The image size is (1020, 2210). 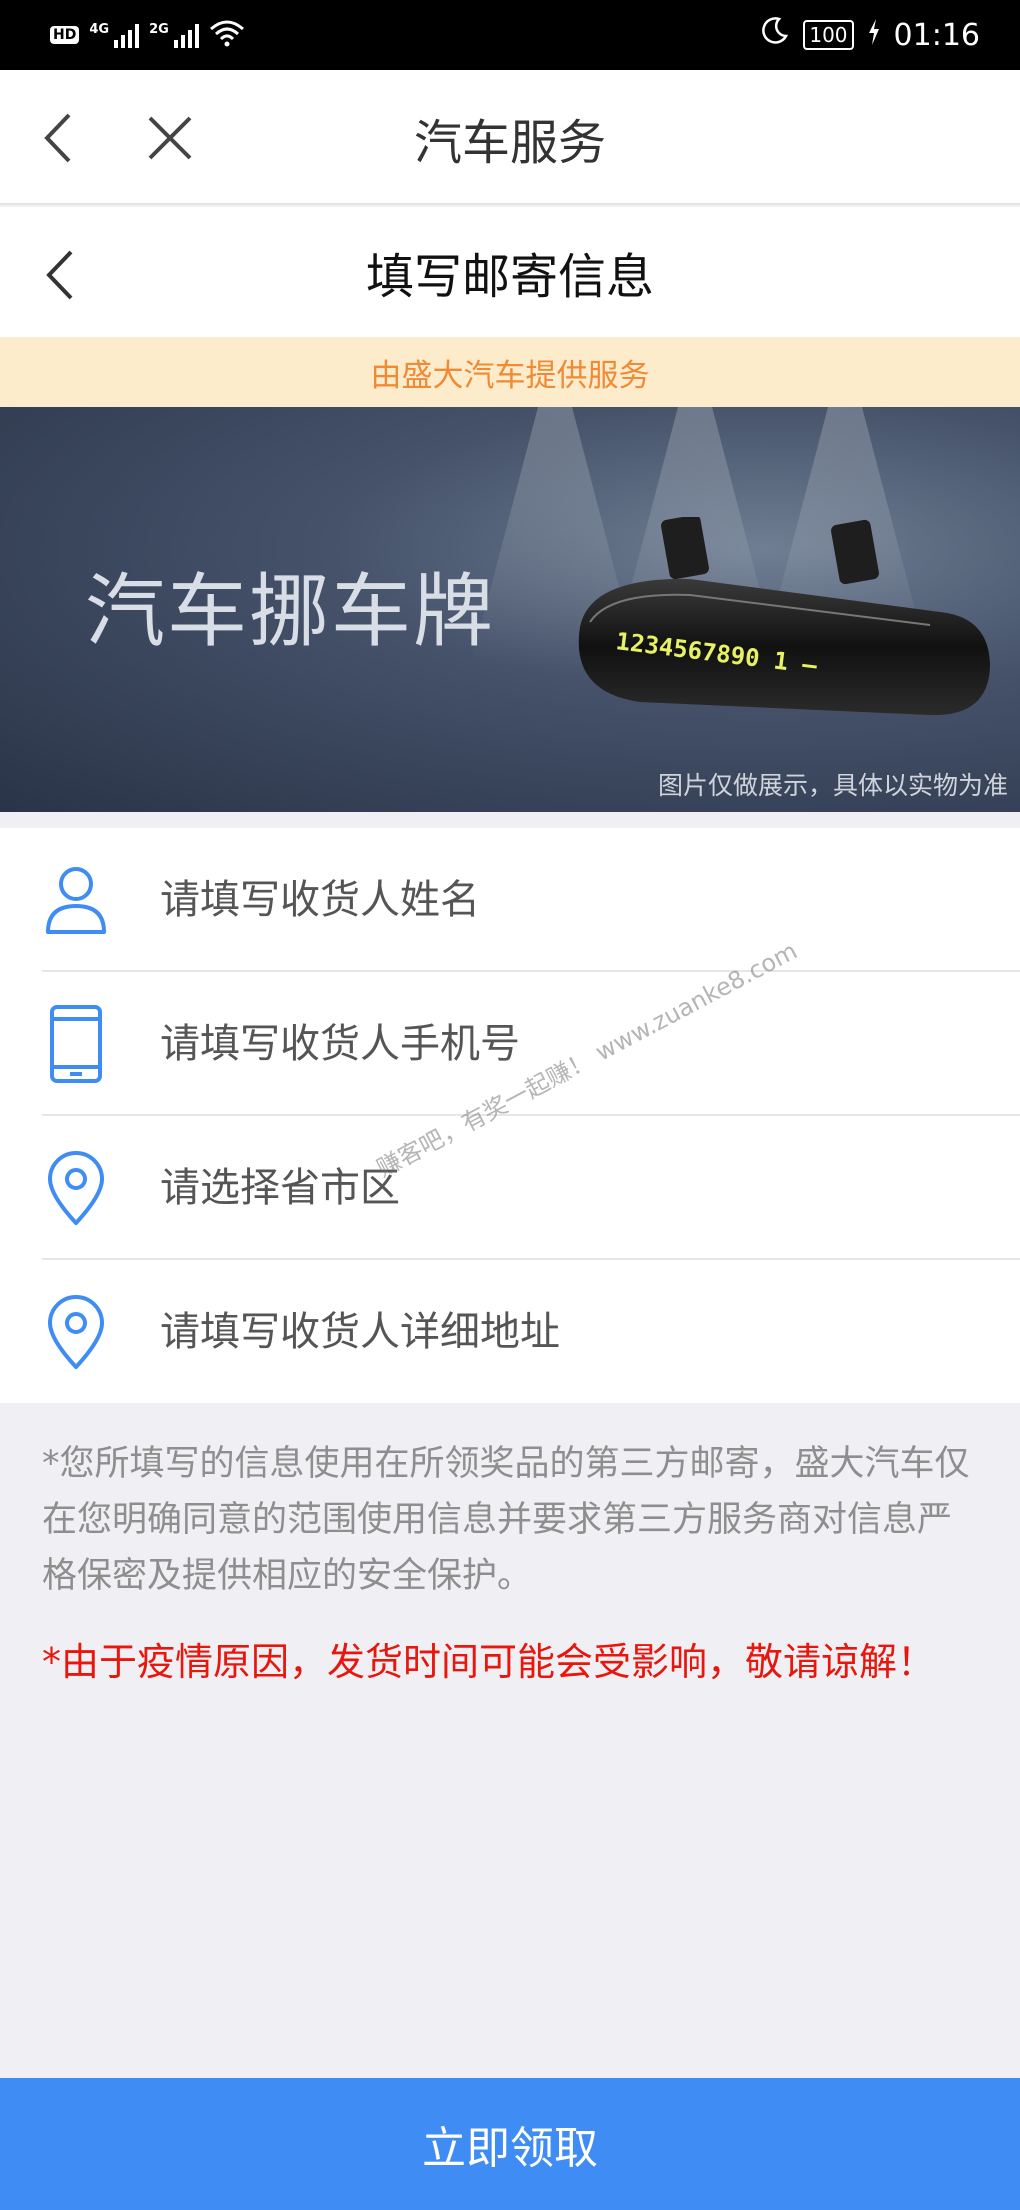 I want to click on wifi-icon, so click(x=227, y=35).